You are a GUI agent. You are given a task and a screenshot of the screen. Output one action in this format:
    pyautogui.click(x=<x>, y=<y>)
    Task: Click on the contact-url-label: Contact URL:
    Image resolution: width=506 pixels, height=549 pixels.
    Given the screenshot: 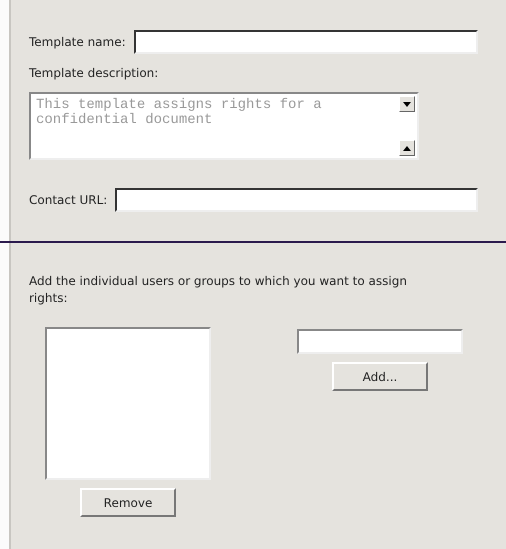 What is the action you would take?
    pyautogui.click(x=68, y=200)
    